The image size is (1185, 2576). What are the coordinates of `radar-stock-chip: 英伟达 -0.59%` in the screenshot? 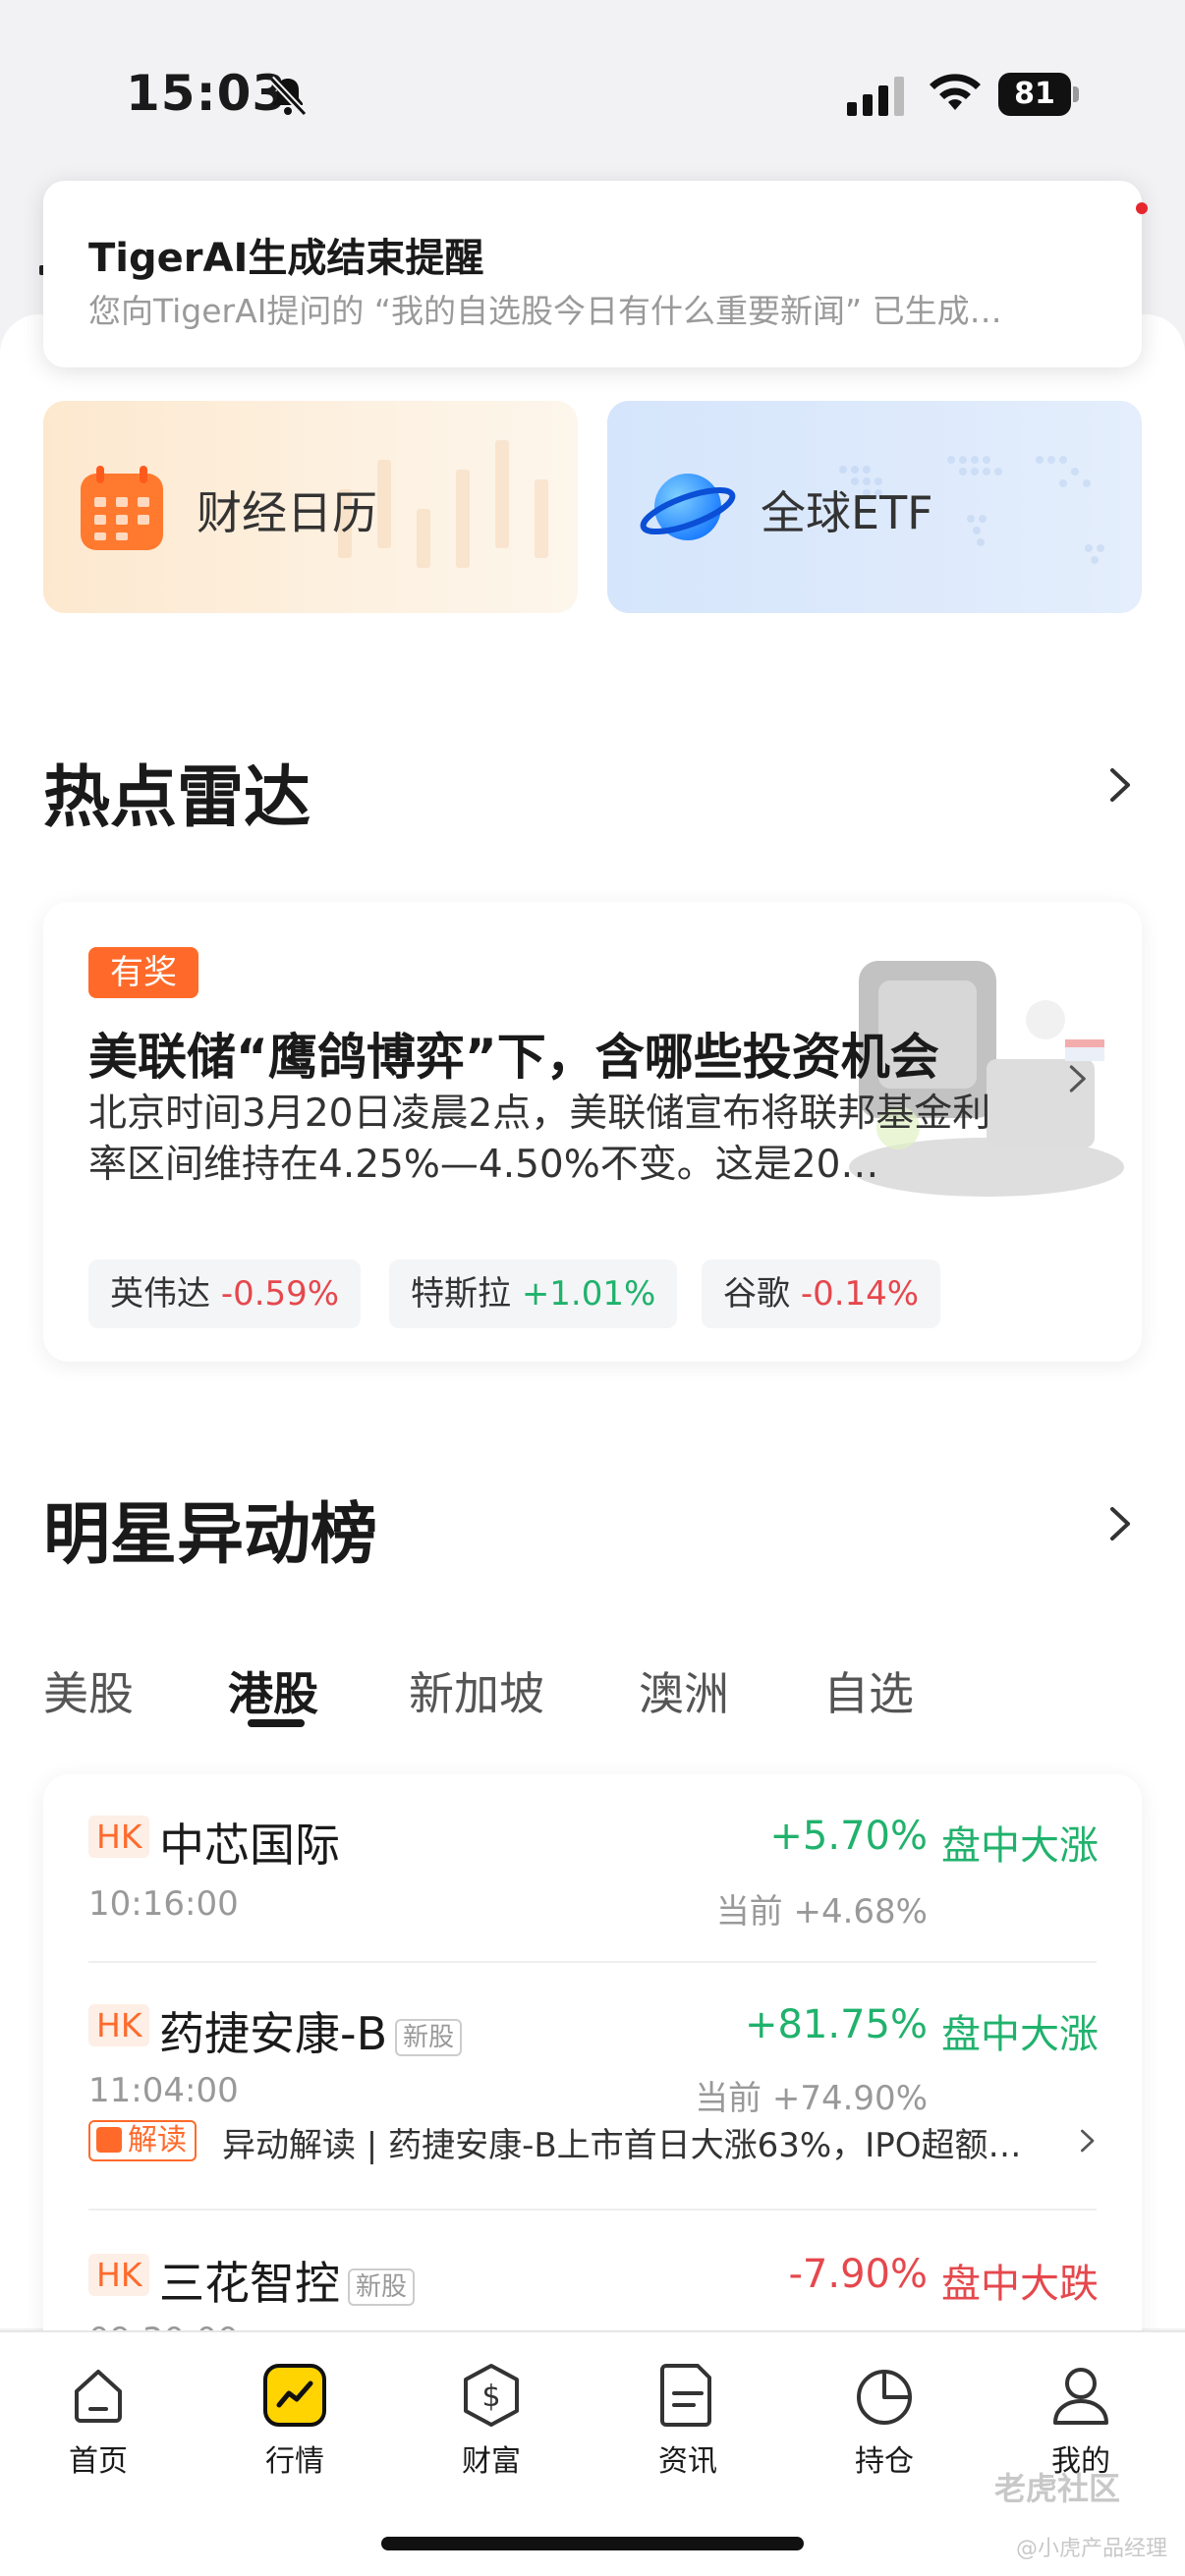 It's located at (225, 1294).